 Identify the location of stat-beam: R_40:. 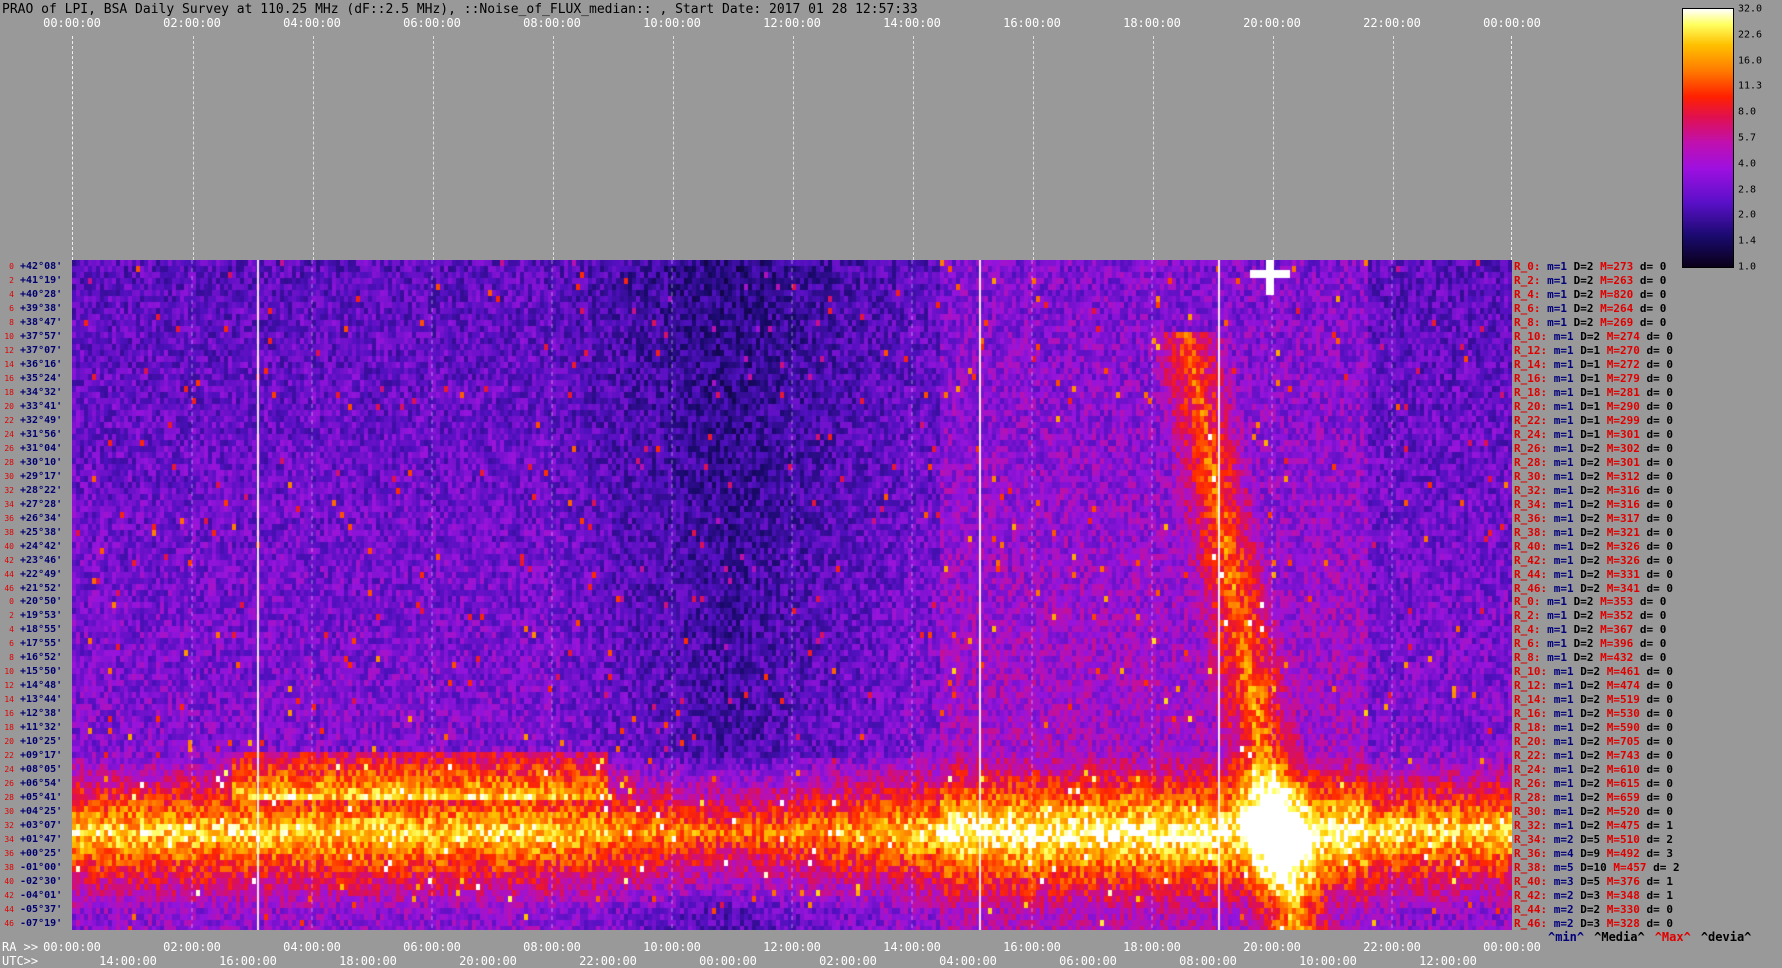
(1534, 881).